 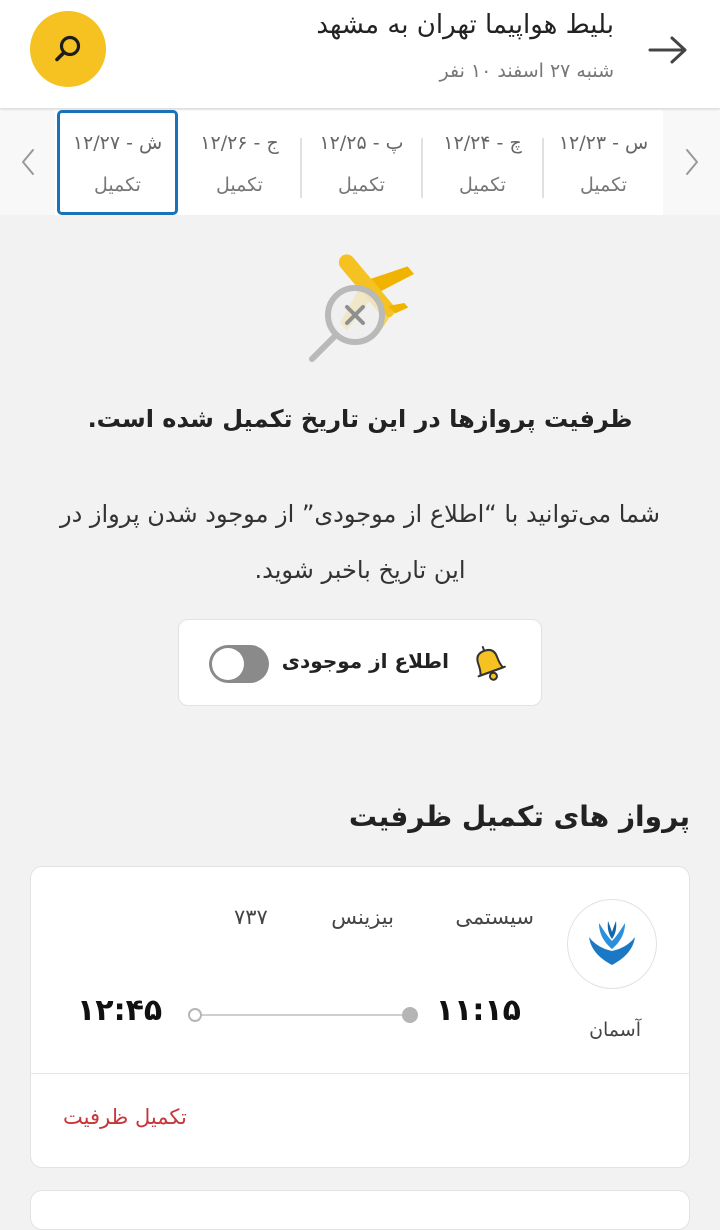 I want to click on date-label: ج - ۱۲/۲۶, so click(x=239, y=143).